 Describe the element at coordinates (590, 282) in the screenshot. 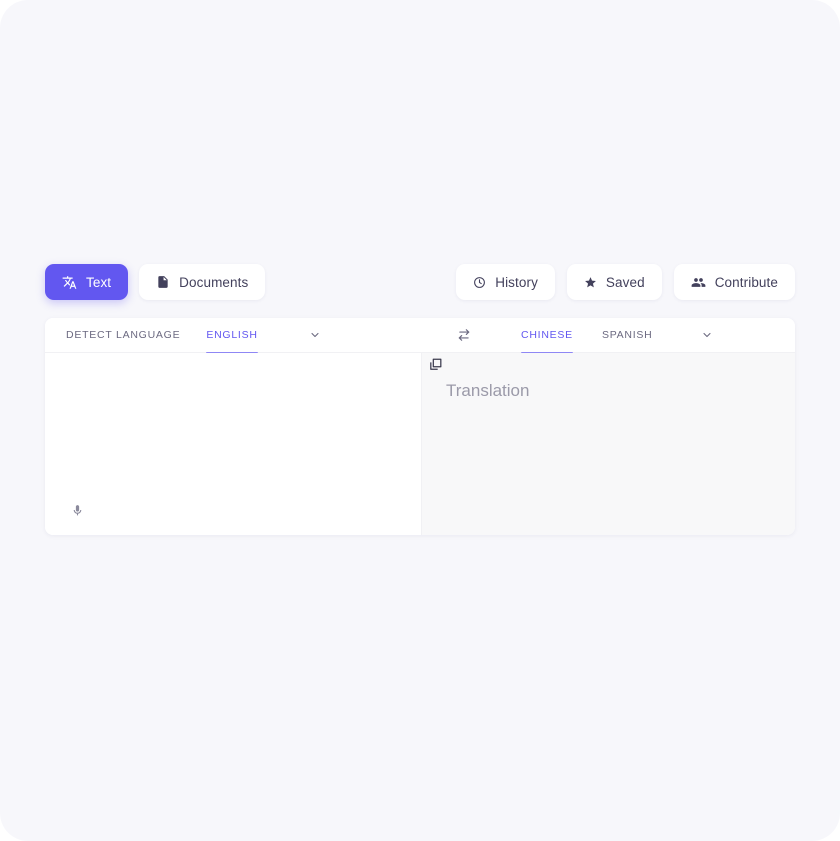

I see `star-icon` at that location.